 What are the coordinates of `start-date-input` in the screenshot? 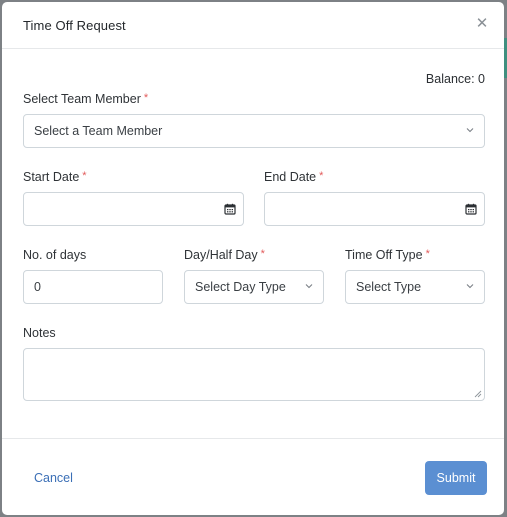 It's located at (133, 209).